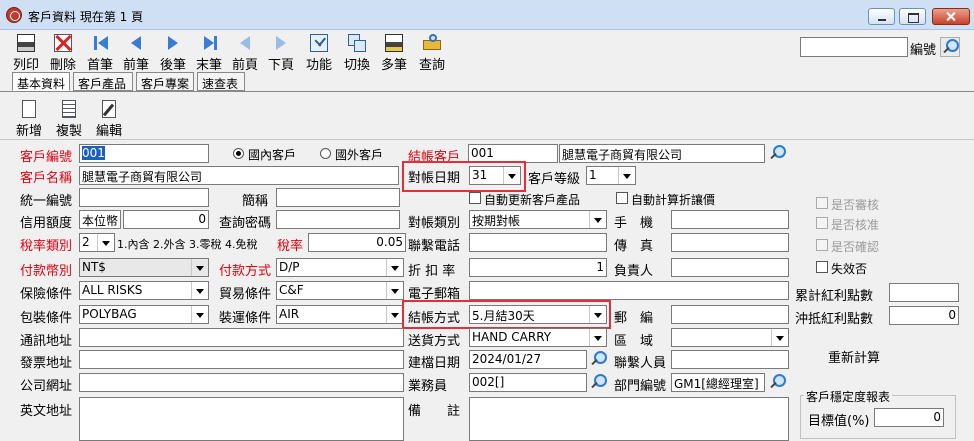 Image resolution: width=974 pixels, height=441 pixels. I want to click on last-record-button: 末筆, so click(209, 53).